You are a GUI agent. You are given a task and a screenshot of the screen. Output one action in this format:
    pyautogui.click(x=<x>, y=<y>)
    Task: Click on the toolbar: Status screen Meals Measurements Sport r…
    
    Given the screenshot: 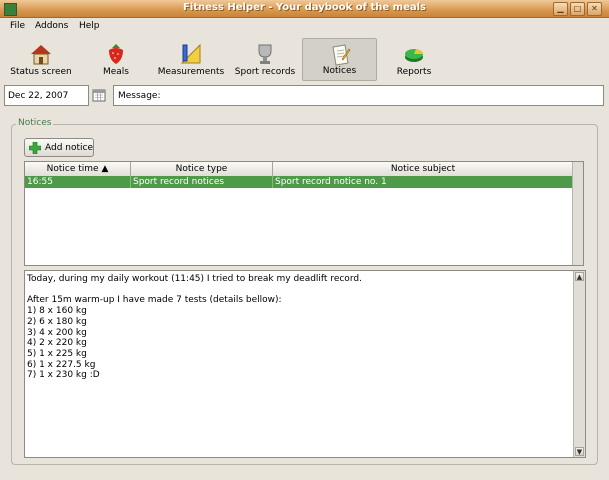 What is the action you would take?
    pyautogui.click(x=304, y=59)
    